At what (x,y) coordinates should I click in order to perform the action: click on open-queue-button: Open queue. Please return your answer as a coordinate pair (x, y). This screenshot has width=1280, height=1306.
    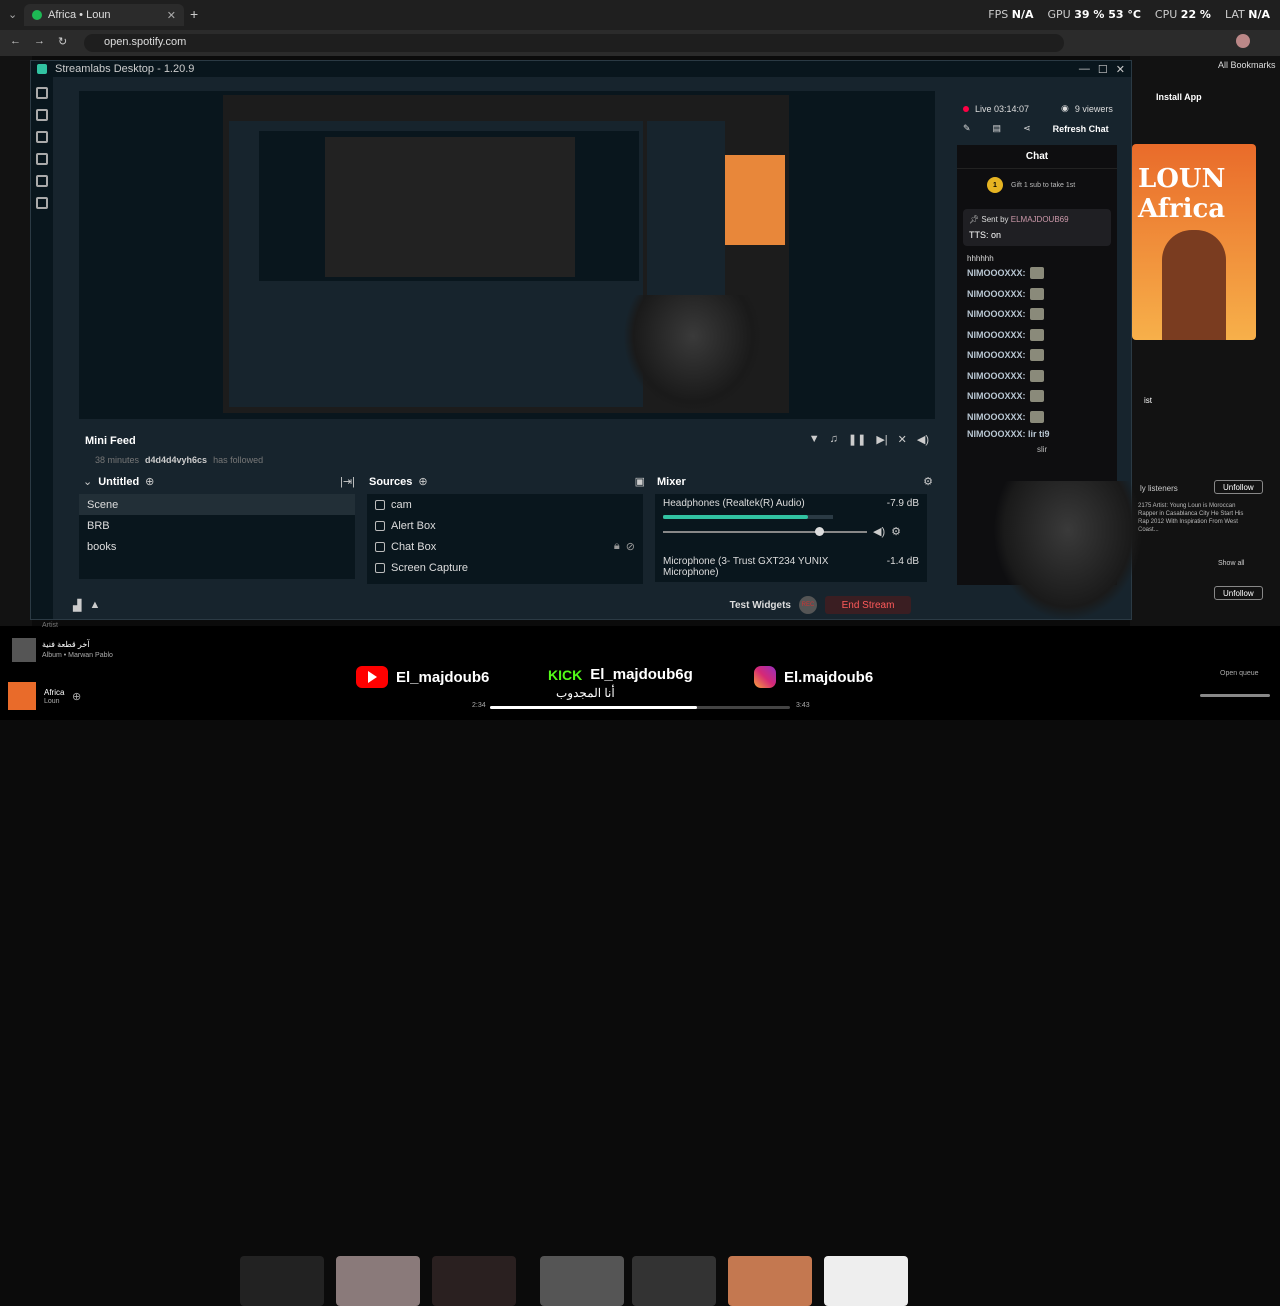
    Looking at the image, I should click on (1239, 673).